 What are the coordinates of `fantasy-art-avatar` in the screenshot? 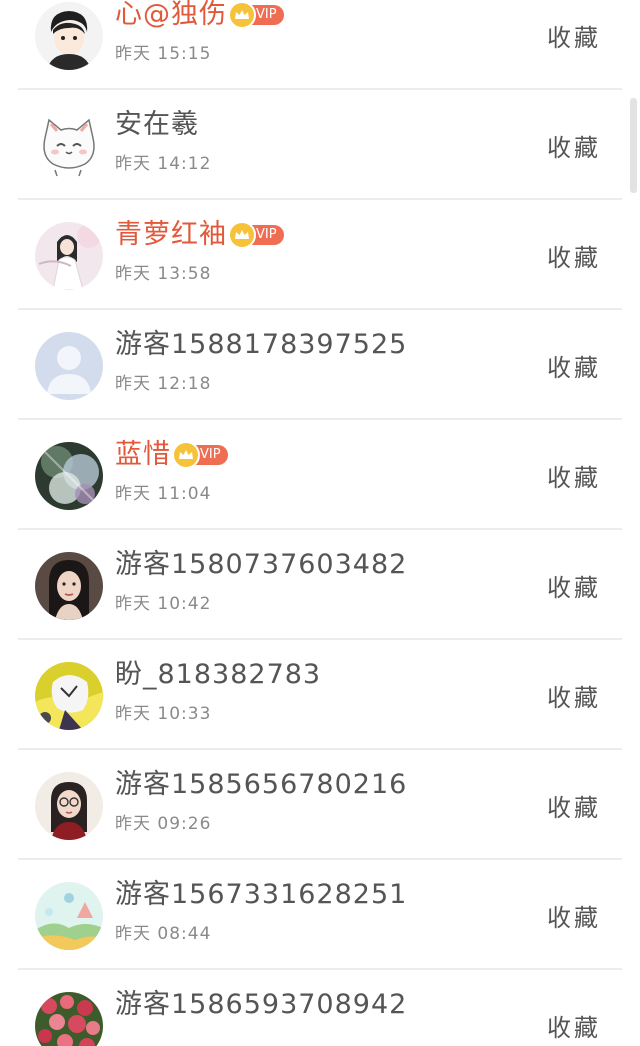 It's located at (69, 476).